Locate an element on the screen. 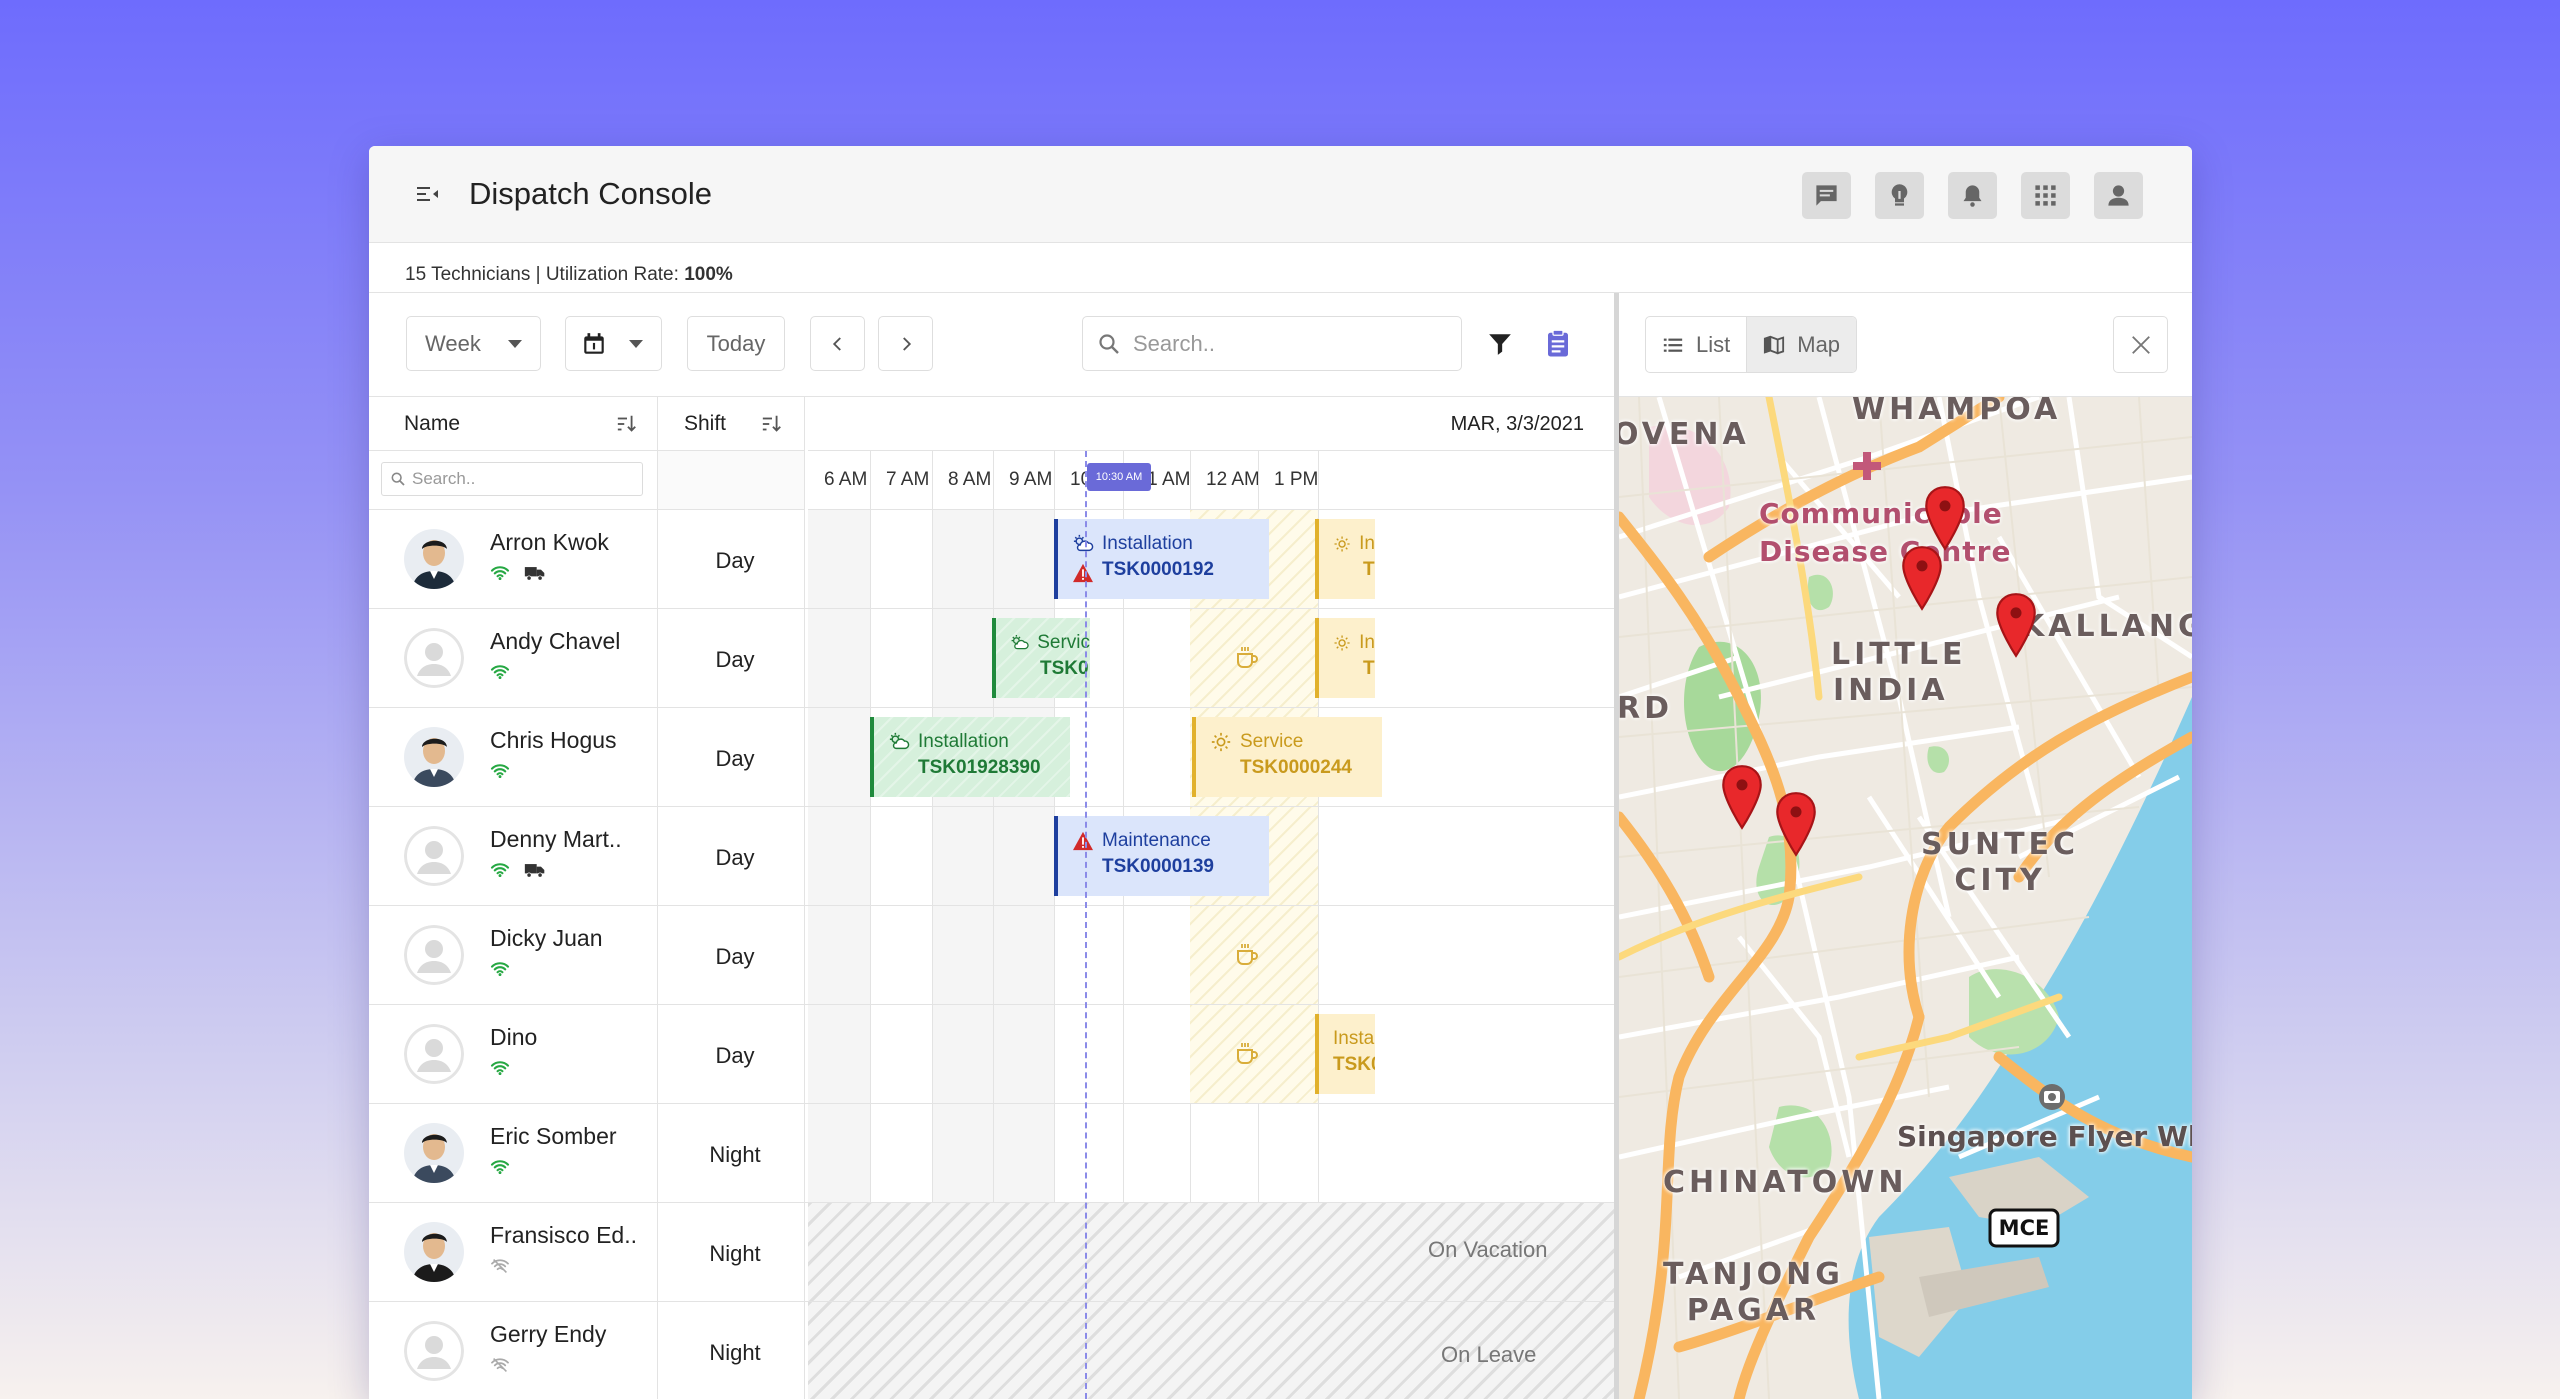  coffee-icon is located at coordinates (1247, 954).